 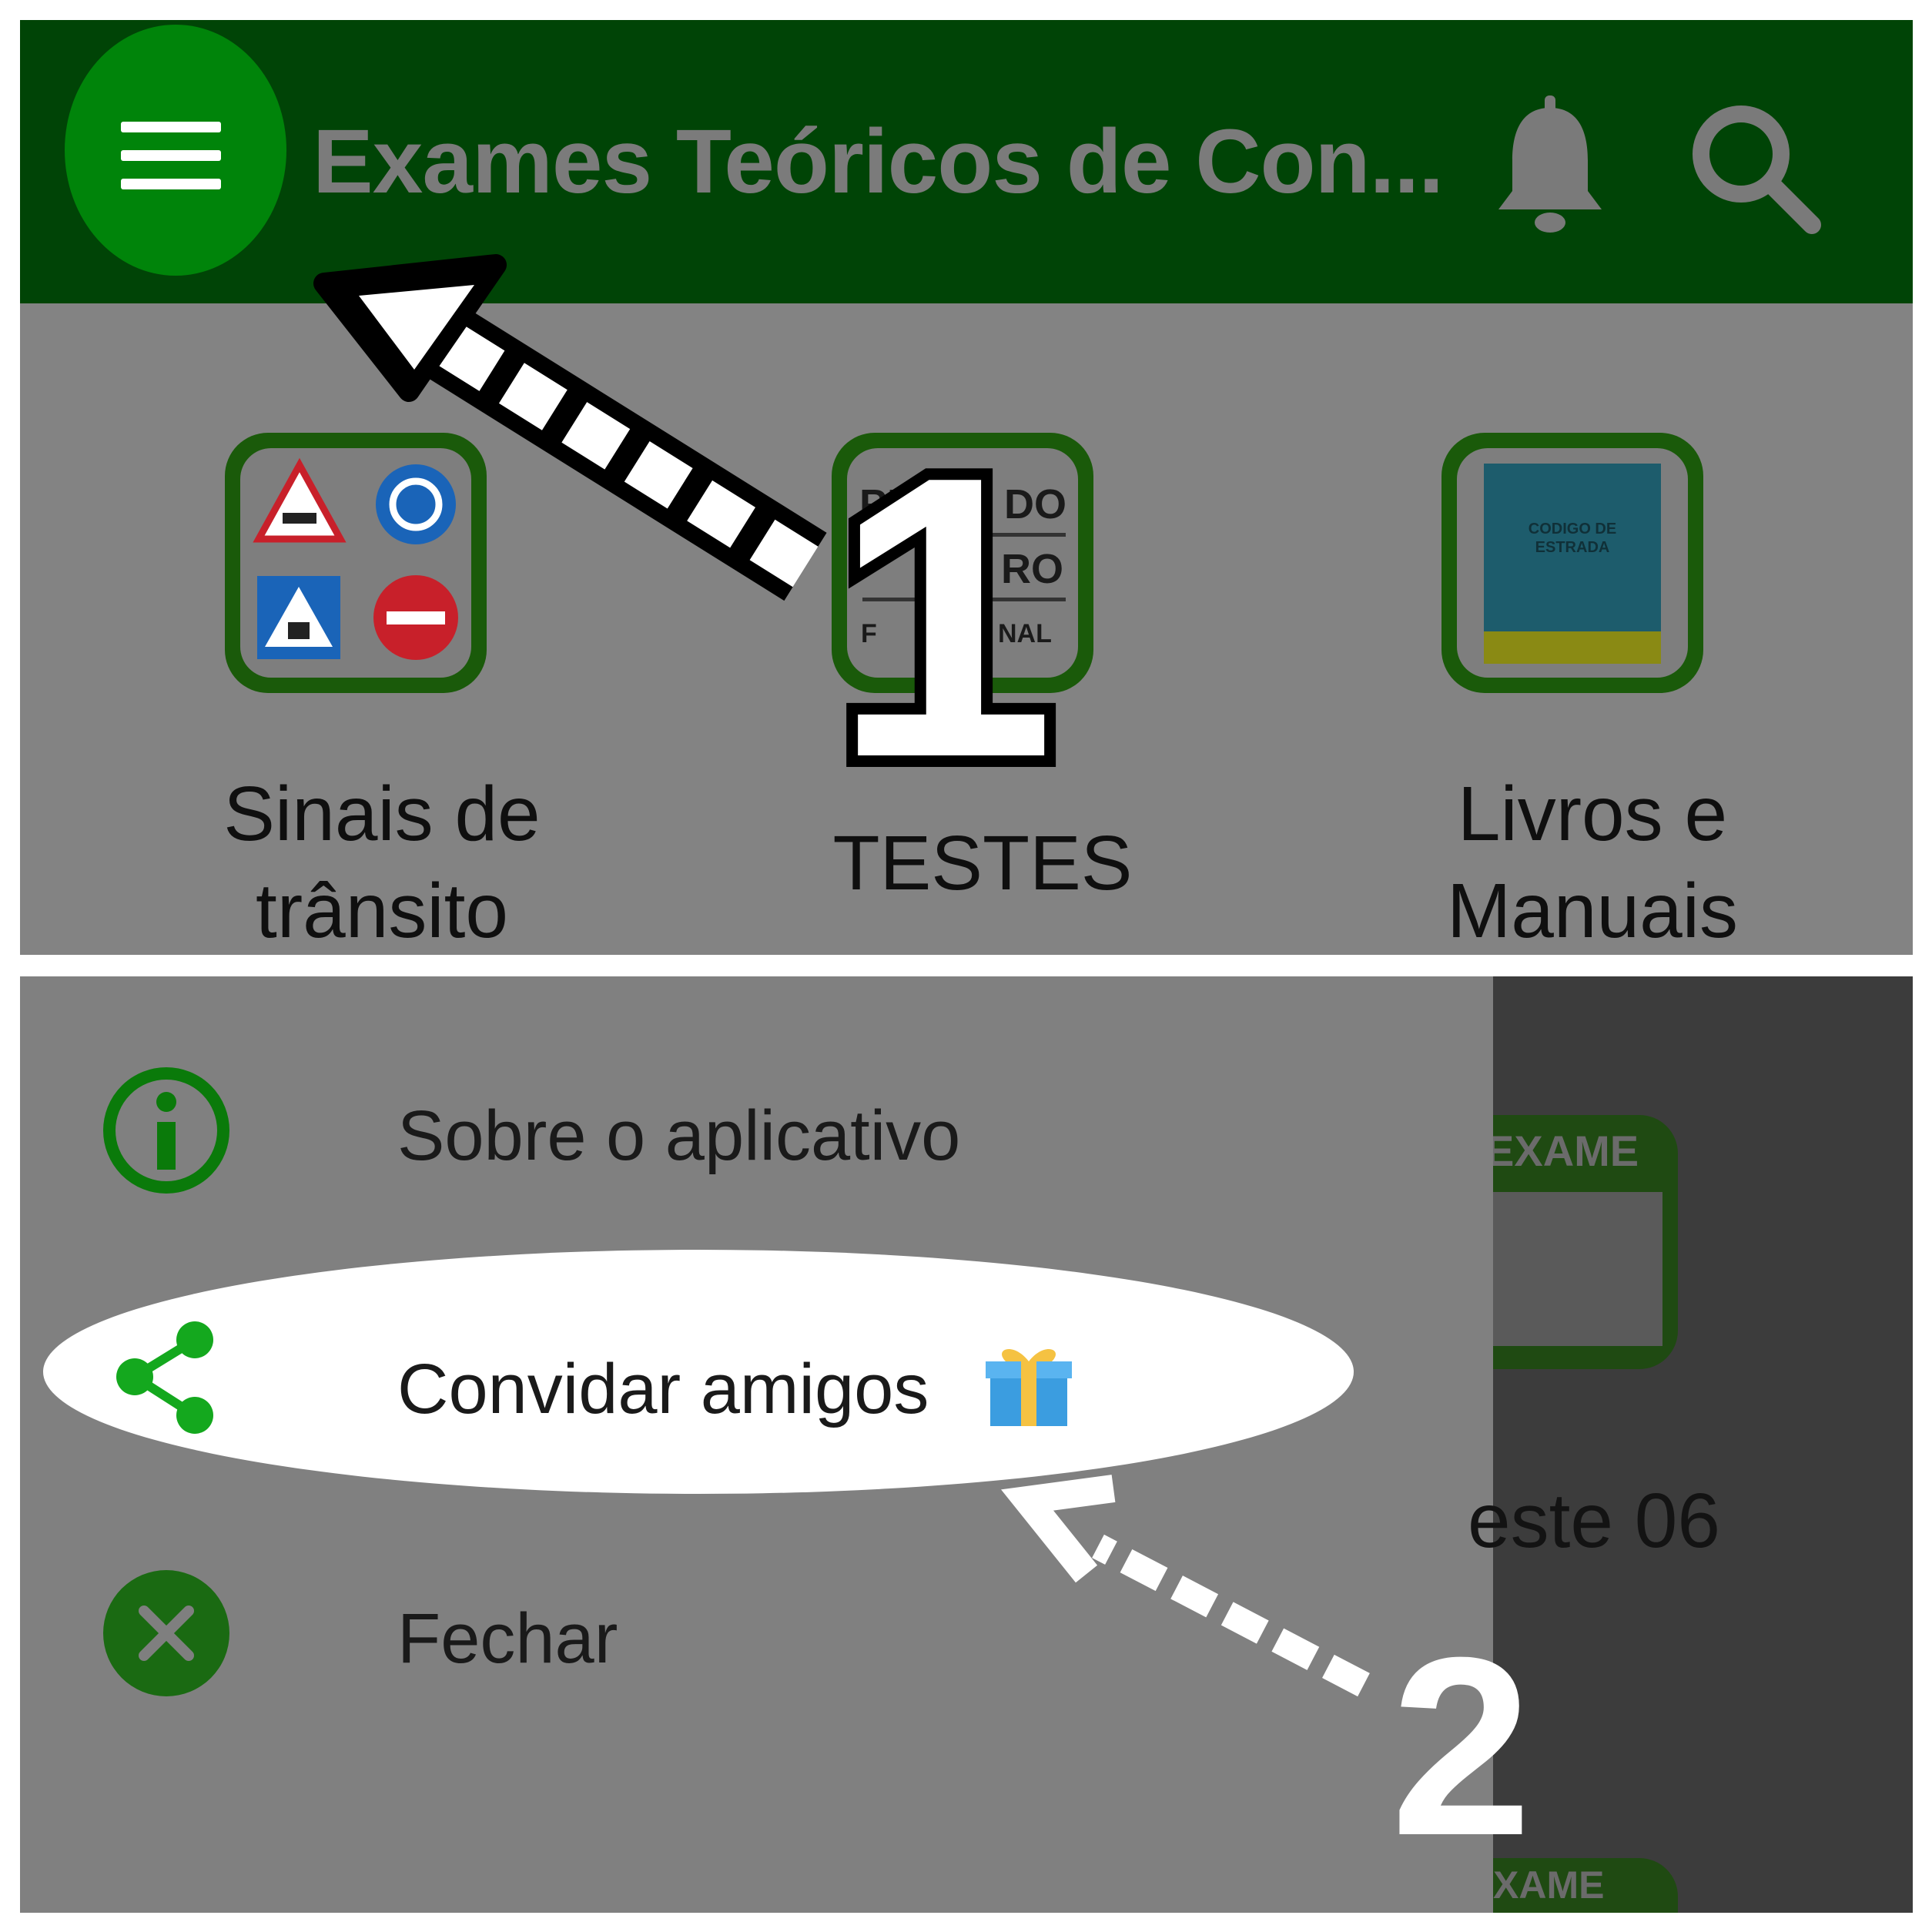 I want to click on step-number-1: 1, so click(x=943, y=617).